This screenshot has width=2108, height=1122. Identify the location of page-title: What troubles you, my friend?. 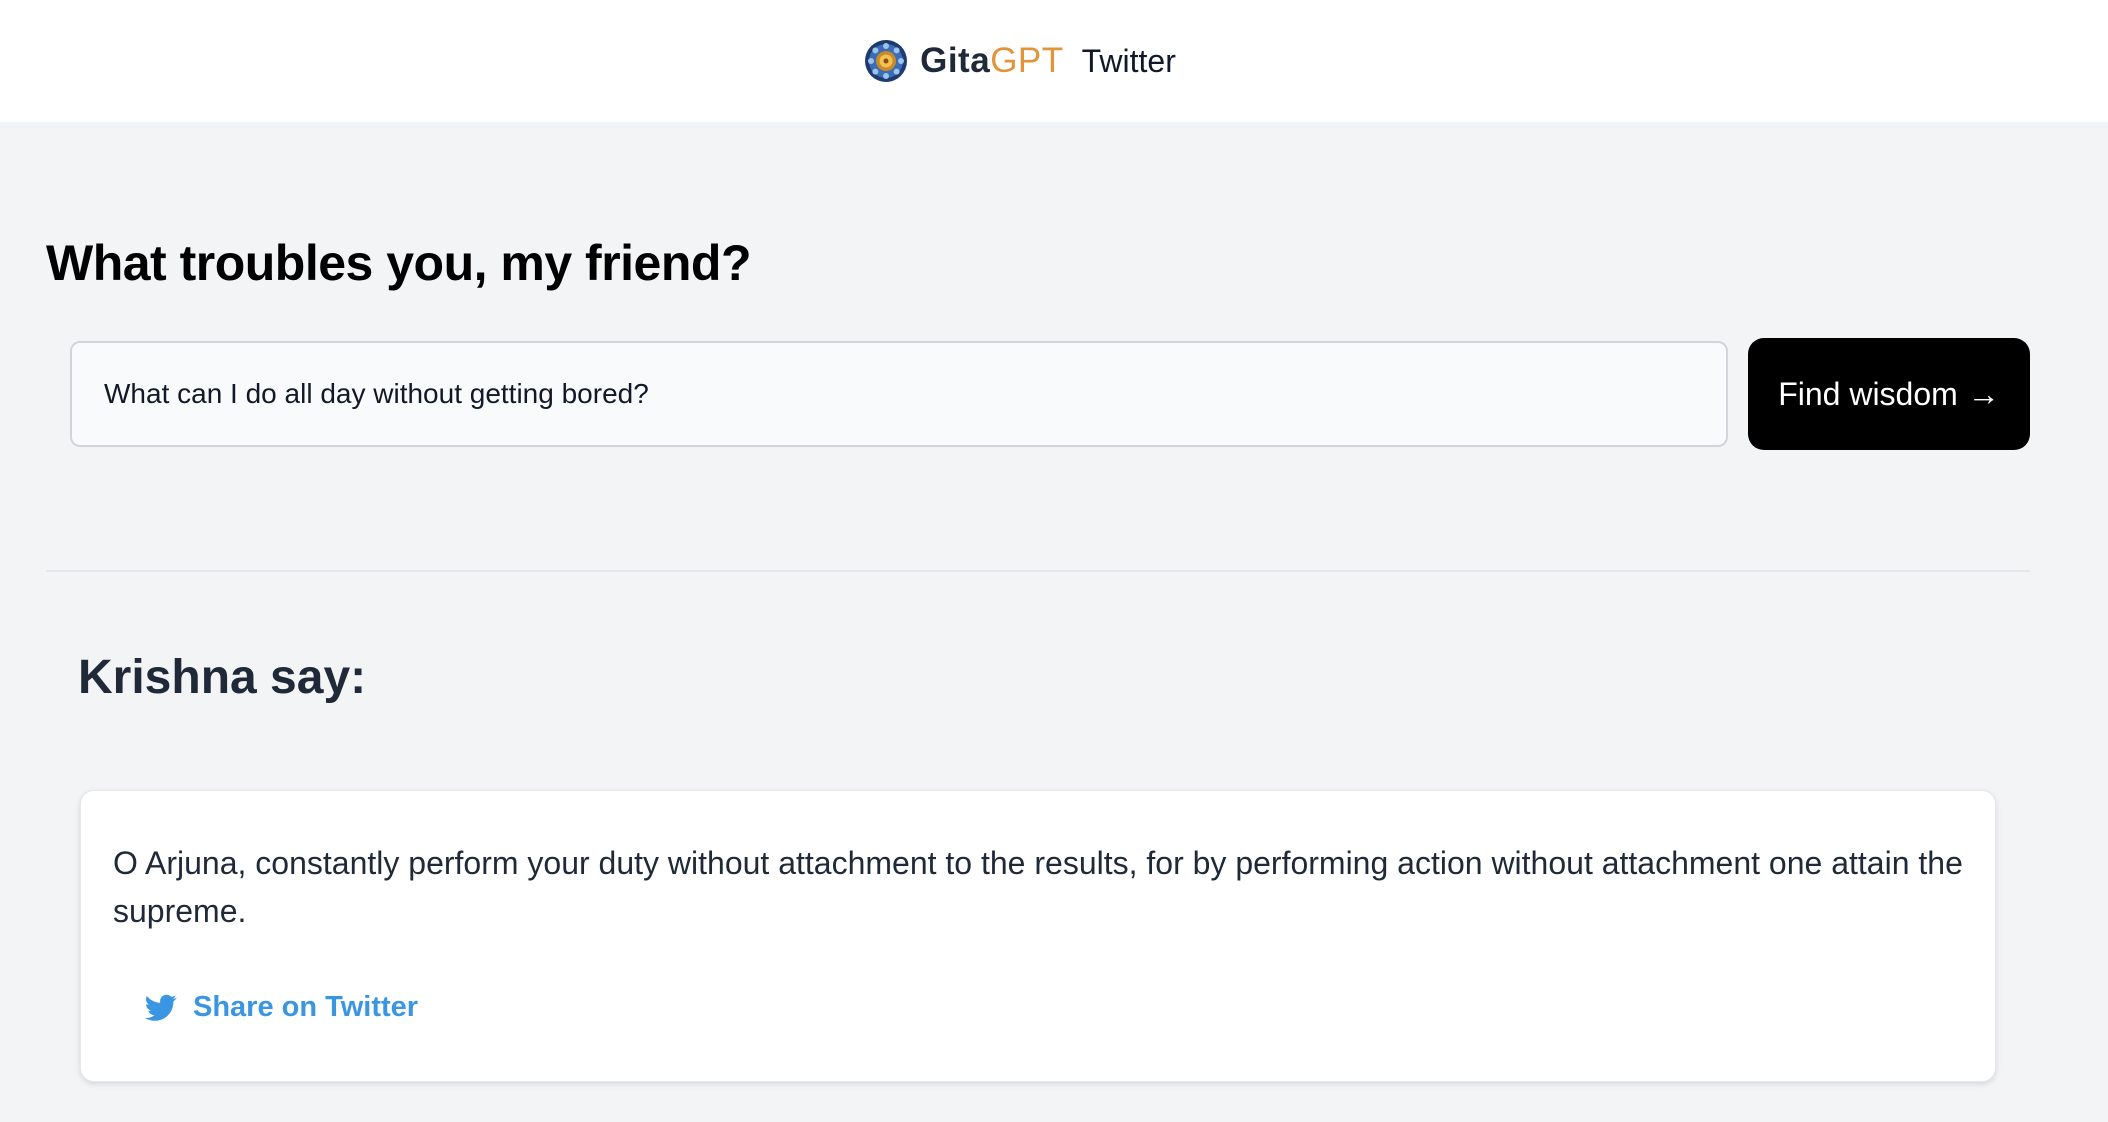
(398, 263).